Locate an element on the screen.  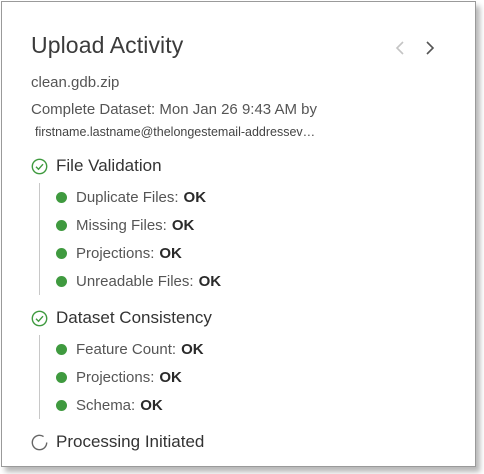
section-header: File Validation is located at coordinates (241, 166).